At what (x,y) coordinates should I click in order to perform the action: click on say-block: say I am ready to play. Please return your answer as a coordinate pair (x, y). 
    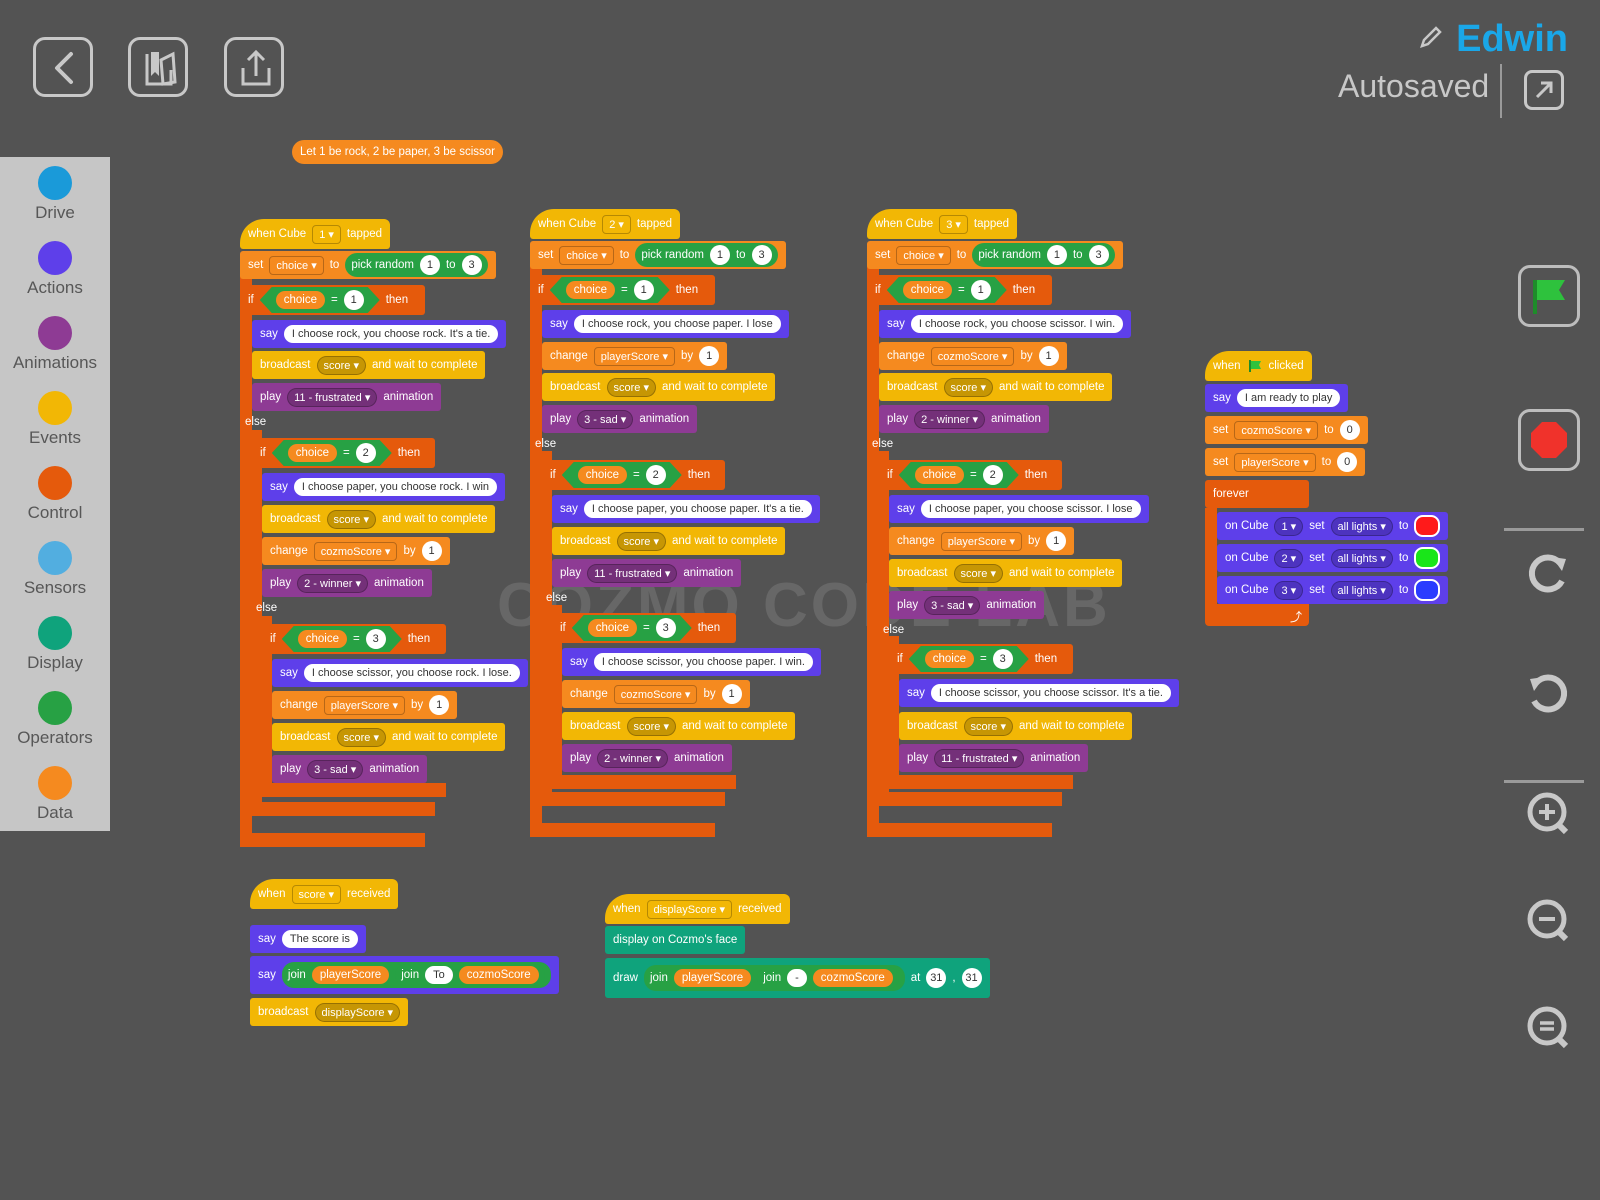
    Looking at the image, I should click on (1277, 398).